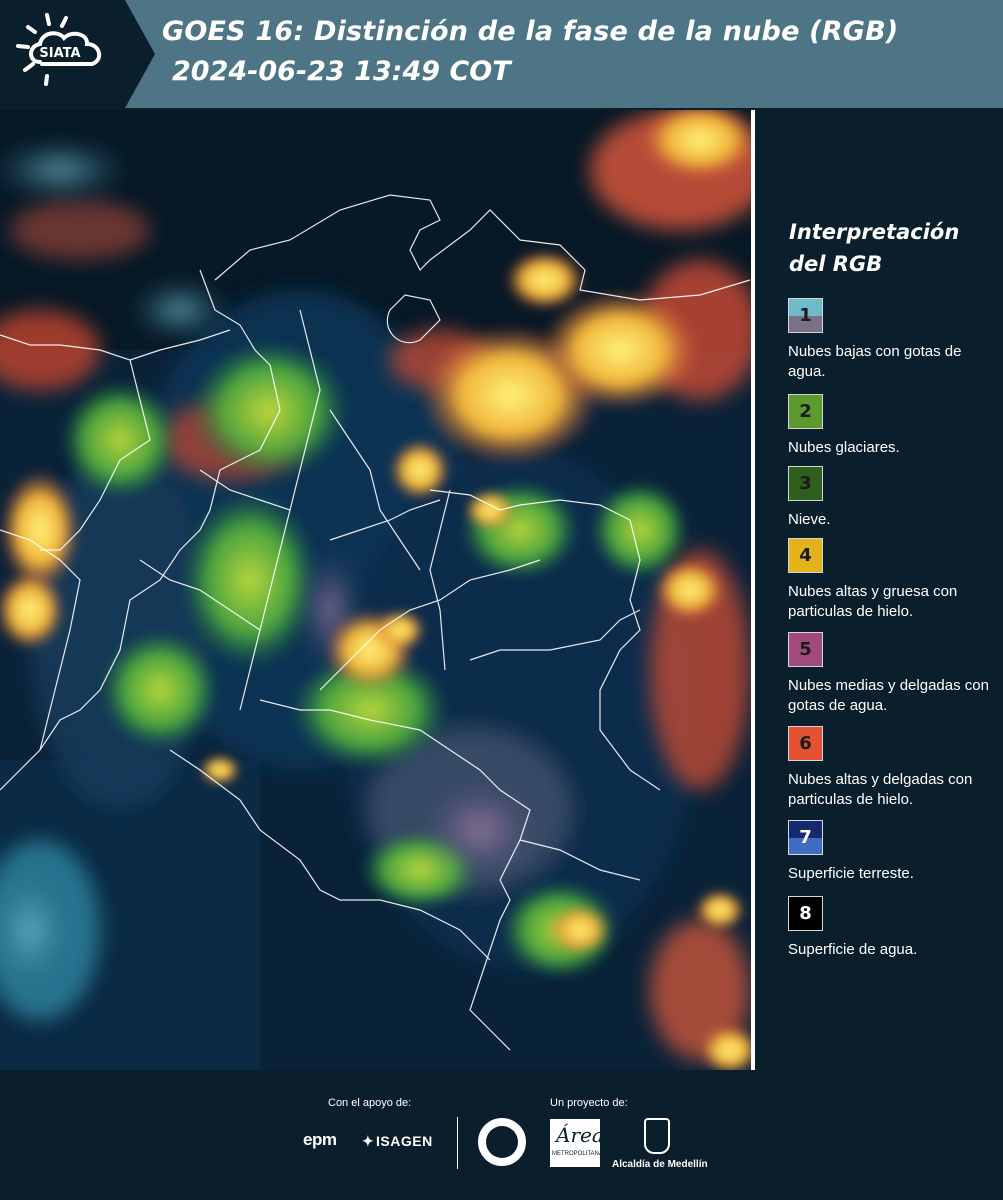  What do you see at coordinates (753, 590) in the screenshot?
I see `map-border` at bounding box center [753, 590].